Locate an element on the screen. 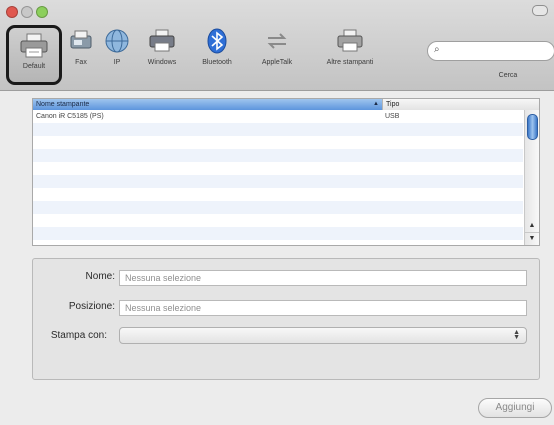 The image size is (554, 425). column-header-type-label: Tipo is located at coordinates (393, 104).